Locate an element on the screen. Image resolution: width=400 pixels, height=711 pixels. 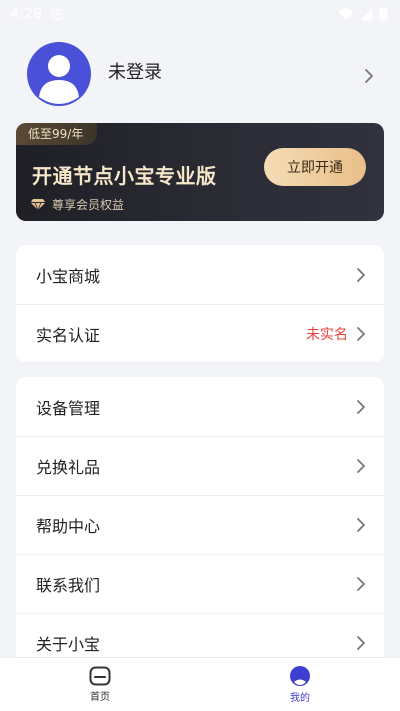
notification-icon: A is located at coordinates (58, 14).